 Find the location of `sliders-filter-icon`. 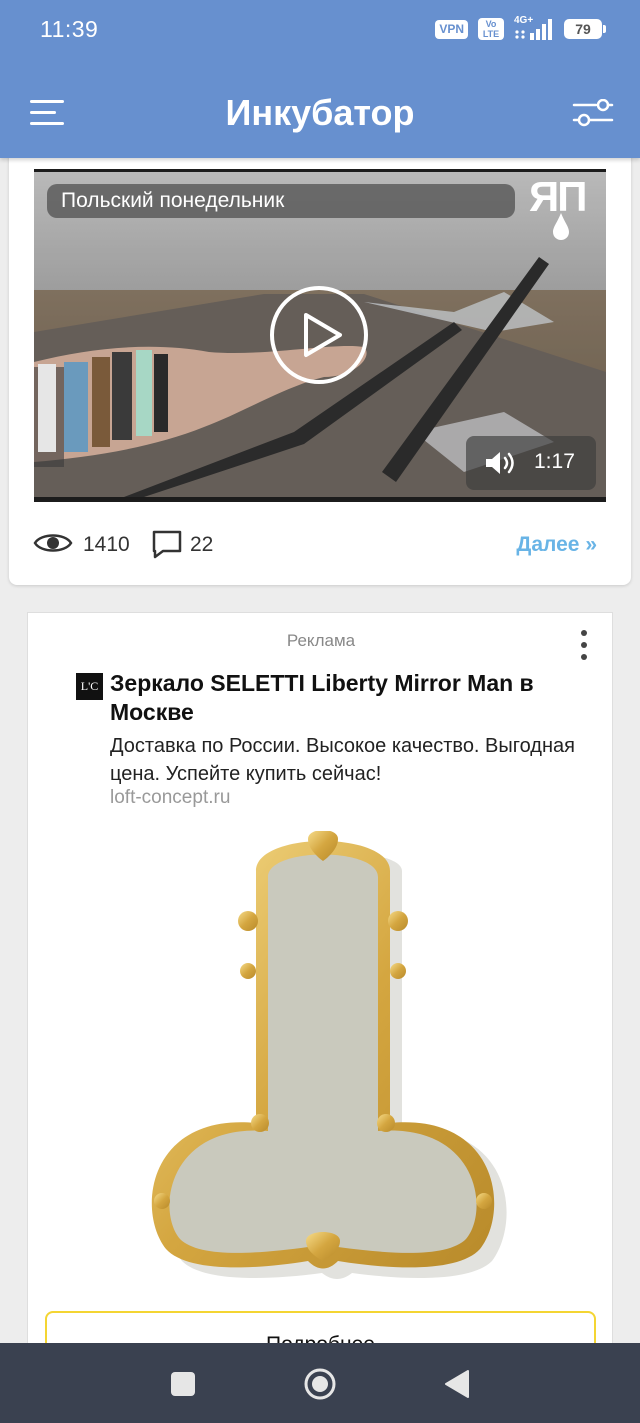

sliders-filter-icon is located at coordinates (593, 113).